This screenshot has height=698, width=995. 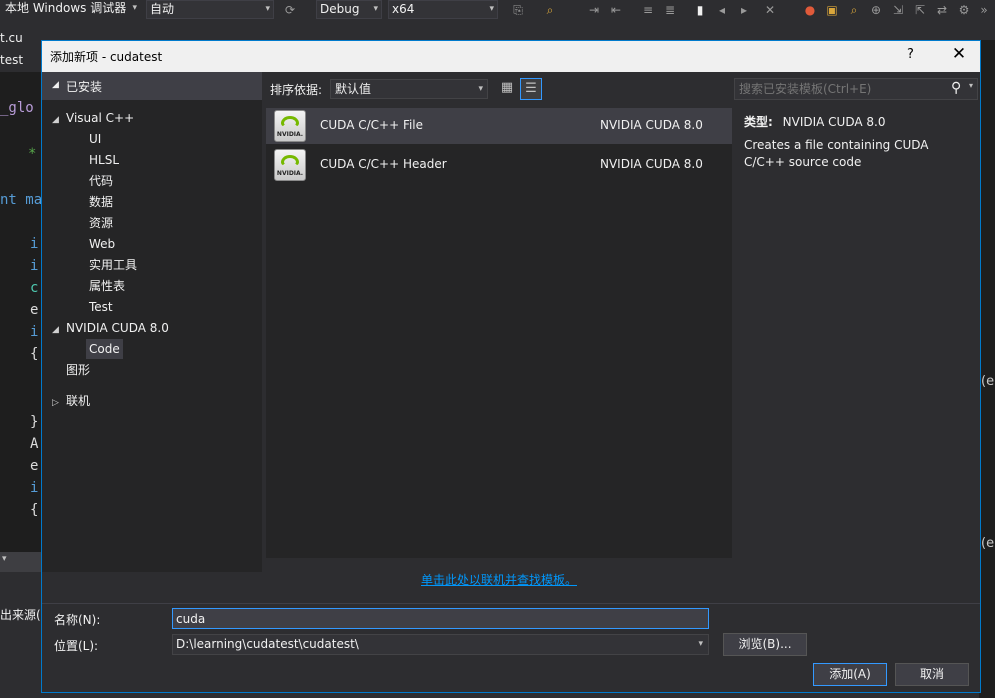 What do you see at coordinates (700, 10) in the screenshot?
I see `bookmark-icon: ▮` at bounding box center [700, 10].